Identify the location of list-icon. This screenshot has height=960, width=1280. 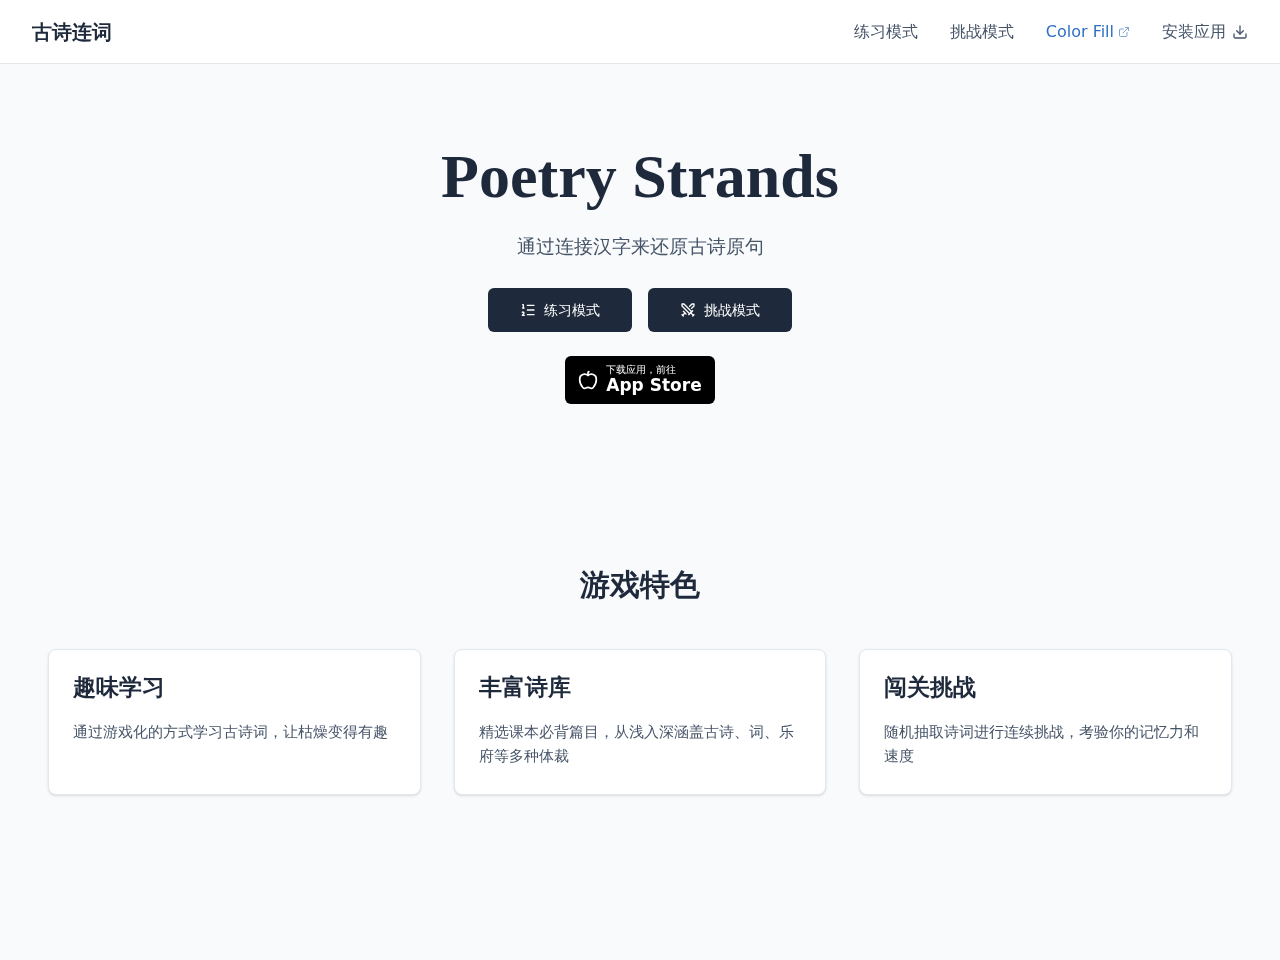
(528, 309).